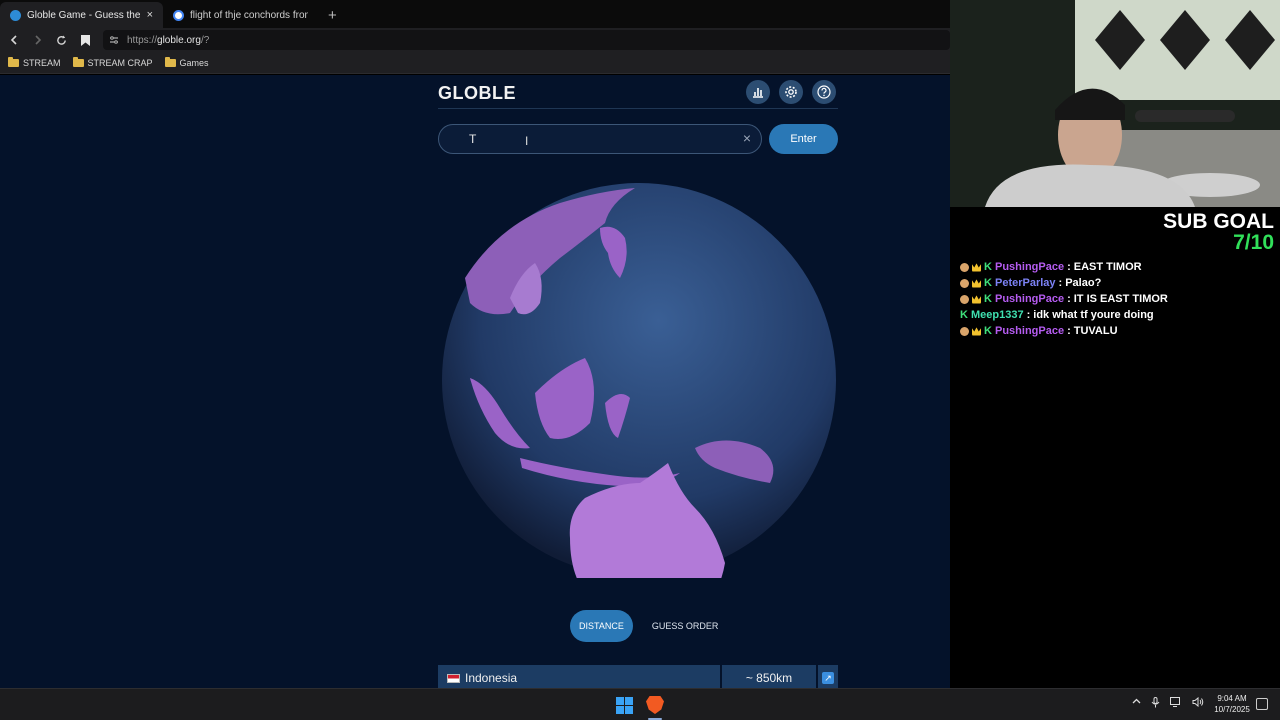 This screenshot has width=1280, height=720. I want to click on settings-button, so click(791, 92).